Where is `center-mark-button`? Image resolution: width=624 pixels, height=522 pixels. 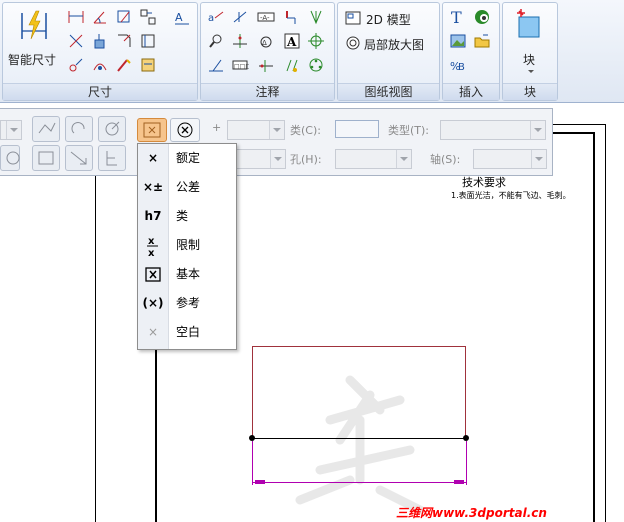
center-mark-button is located at coordinates (10, 158).